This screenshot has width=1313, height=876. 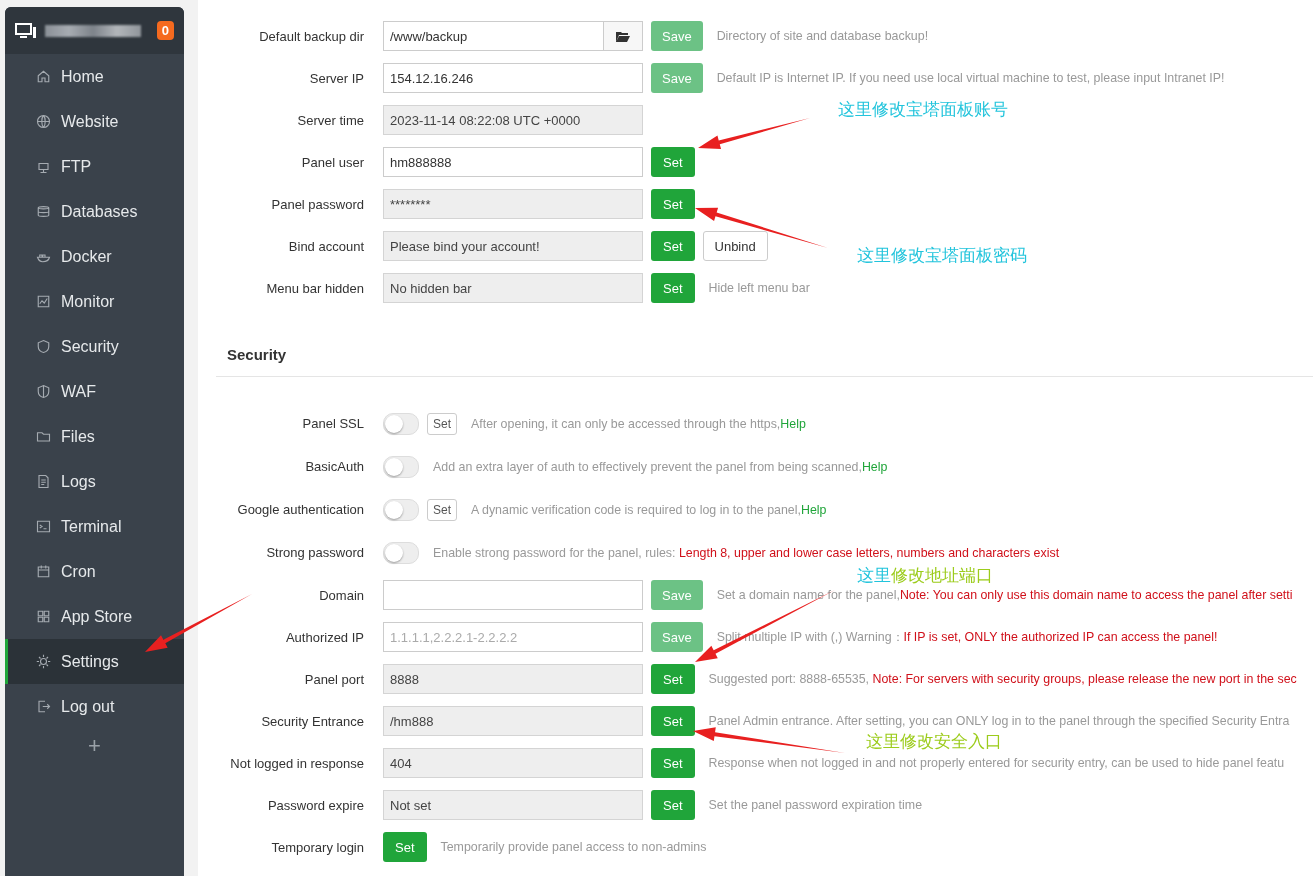 I want to click on input-field: 8888, so click(x=513, y=679).